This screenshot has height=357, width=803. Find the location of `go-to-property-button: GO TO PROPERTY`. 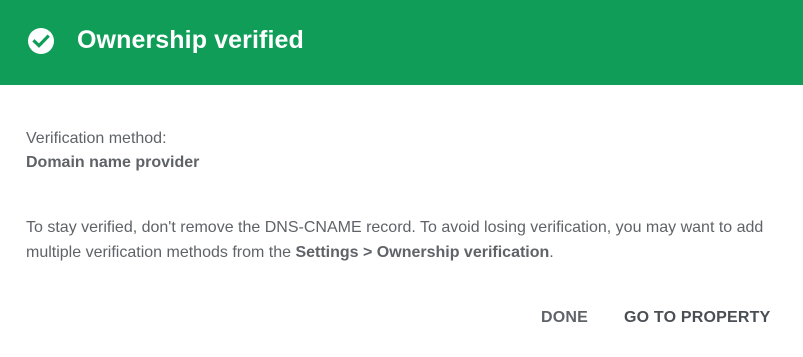

go-to-property-button: GO TO PROPERTY is located at coordinates (697, 318).